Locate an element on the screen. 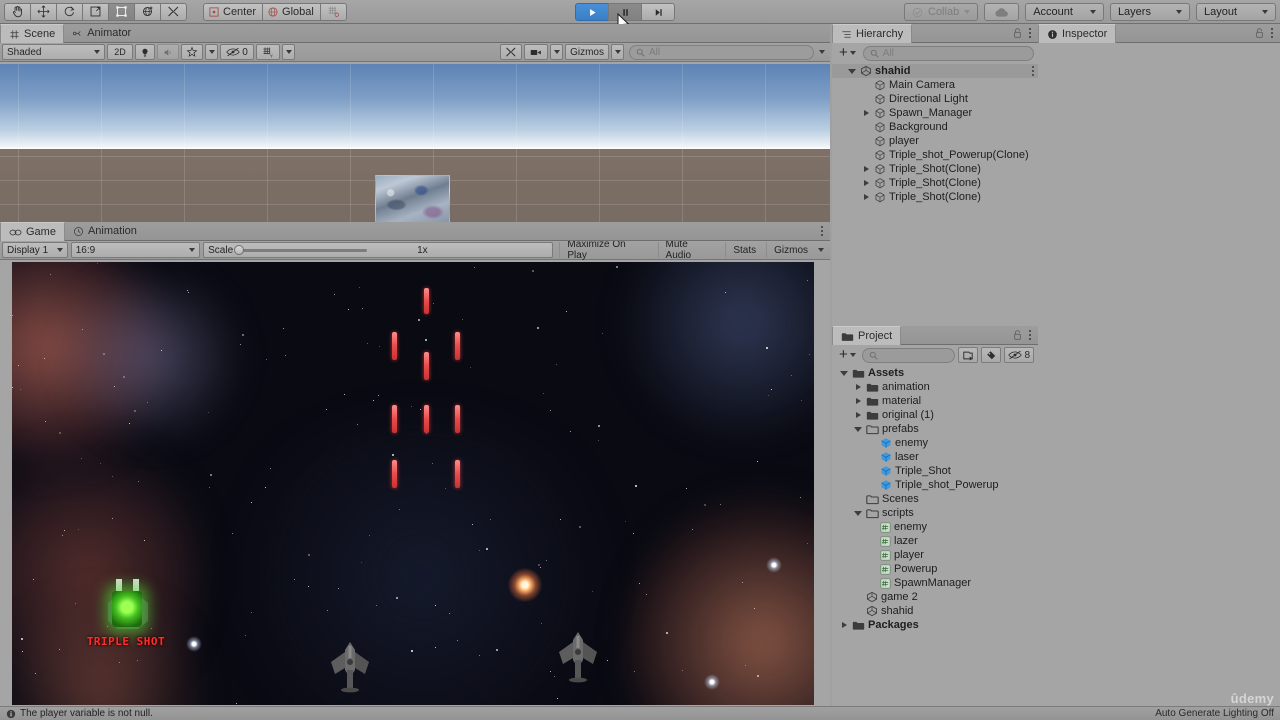 Image resolution: width=1280 pixels, height=720 pixels. rect-tool-button is located at coordinates (121, 11).